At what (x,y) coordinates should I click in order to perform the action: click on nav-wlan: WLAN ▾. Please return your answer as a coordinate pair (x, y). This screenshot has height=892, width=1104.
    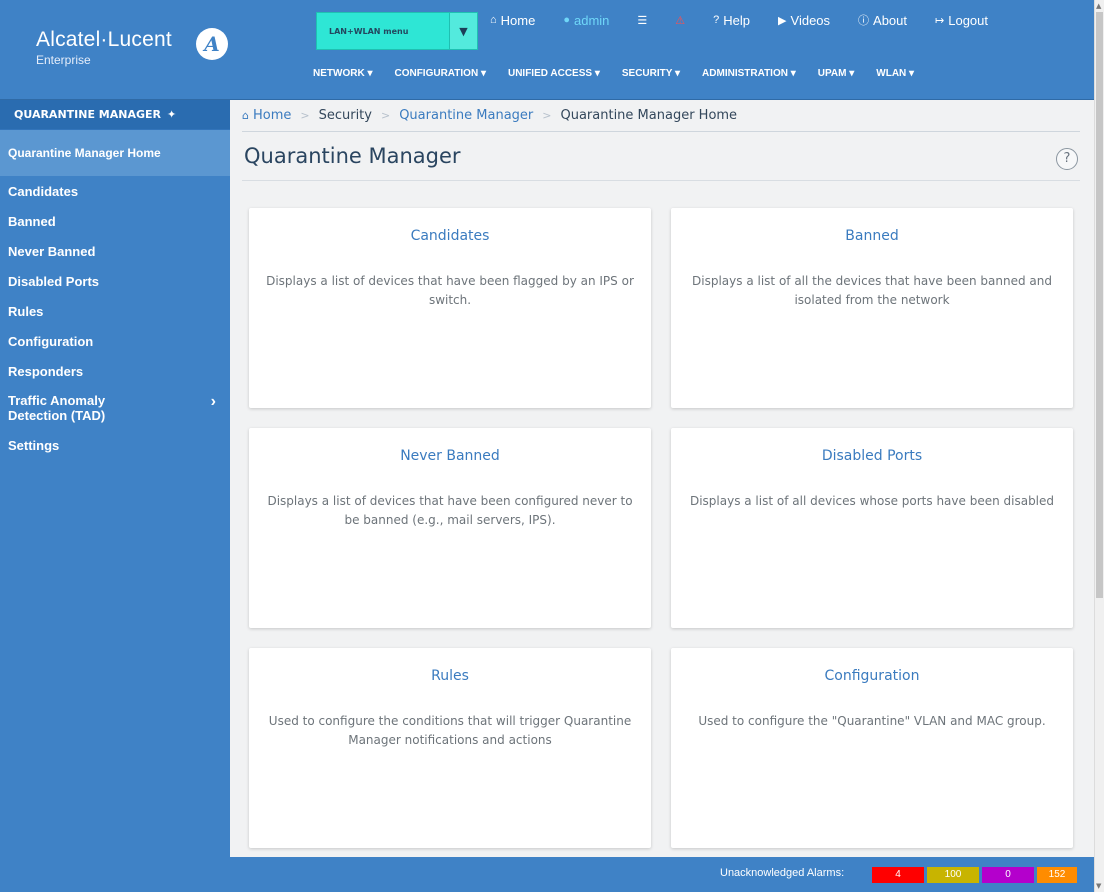
    Looking at the image, I should click on (895, 73).